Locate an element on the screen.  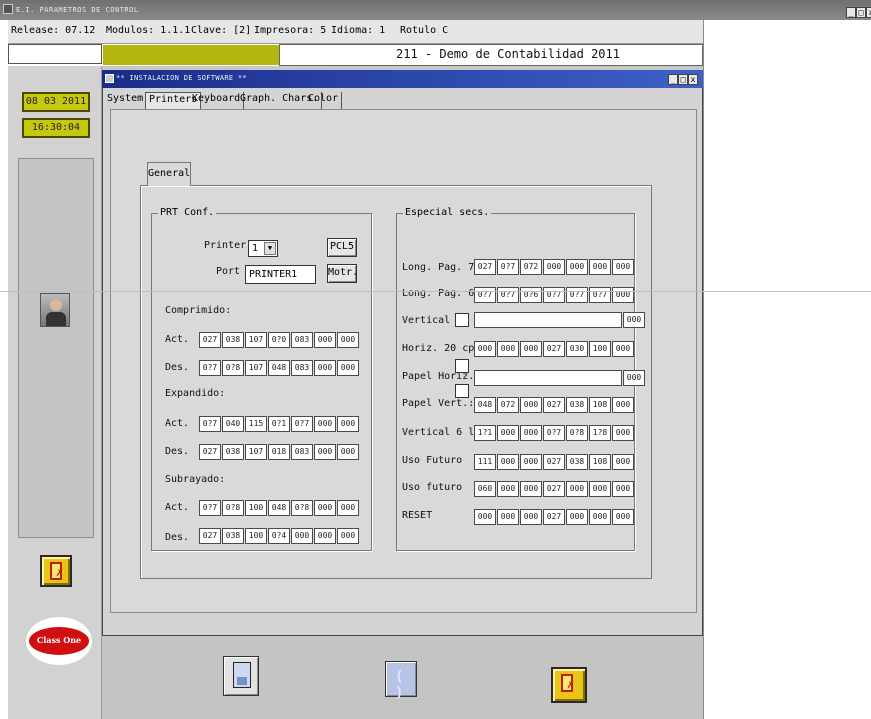
code-field: 0?1 is located at coordinates (279, 424).